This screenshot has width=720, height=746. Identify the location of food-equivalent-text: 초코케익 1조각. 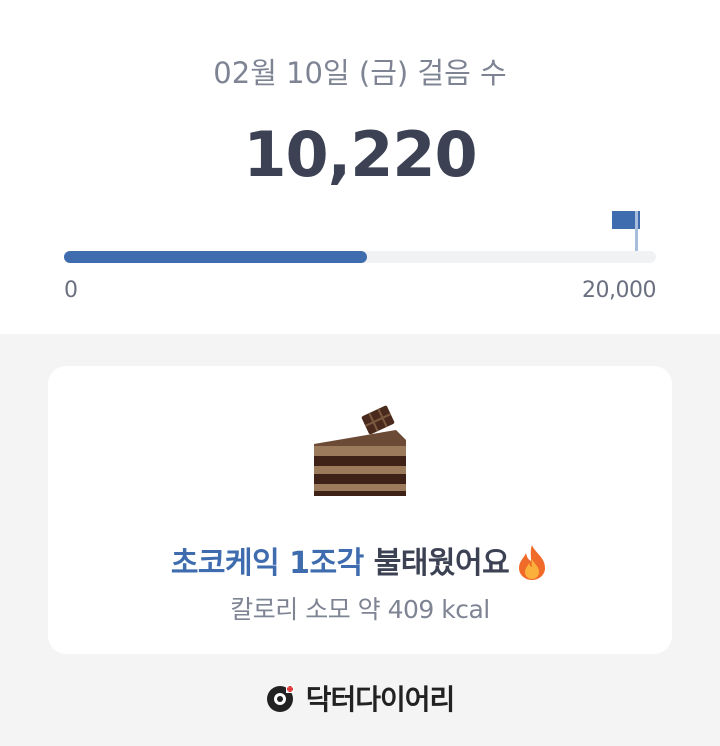
(267, 563).